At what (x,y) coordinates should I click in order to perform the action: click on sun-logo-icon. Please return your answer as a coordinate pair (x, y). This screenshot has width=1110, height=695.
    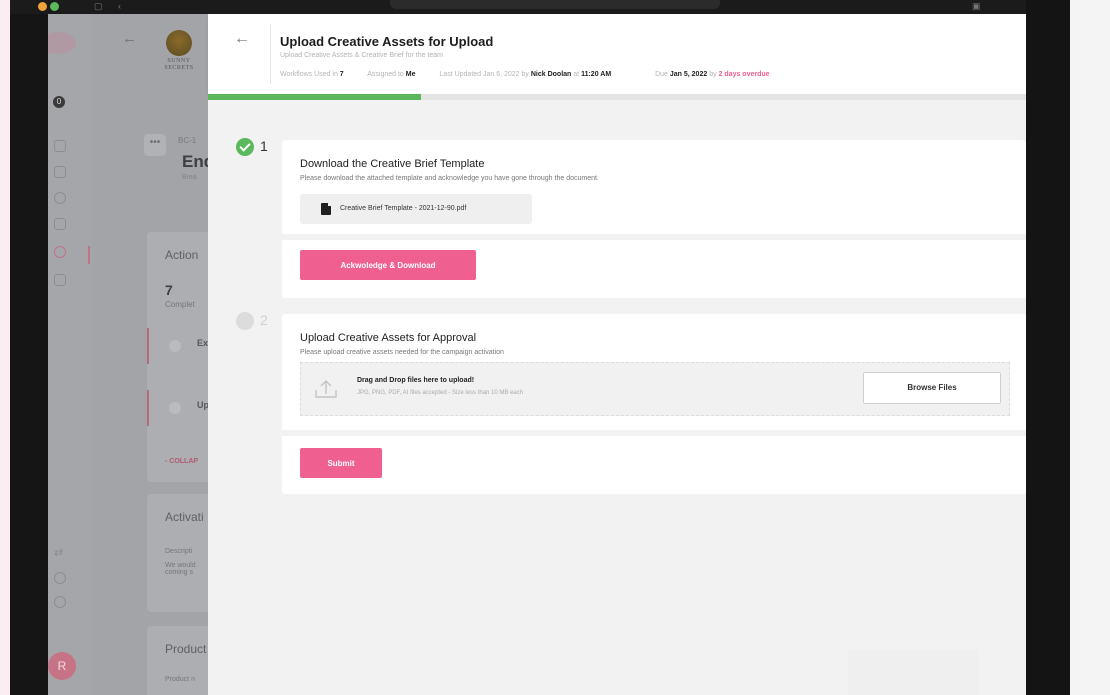
    Looking at the image, I should click on (179, 43).